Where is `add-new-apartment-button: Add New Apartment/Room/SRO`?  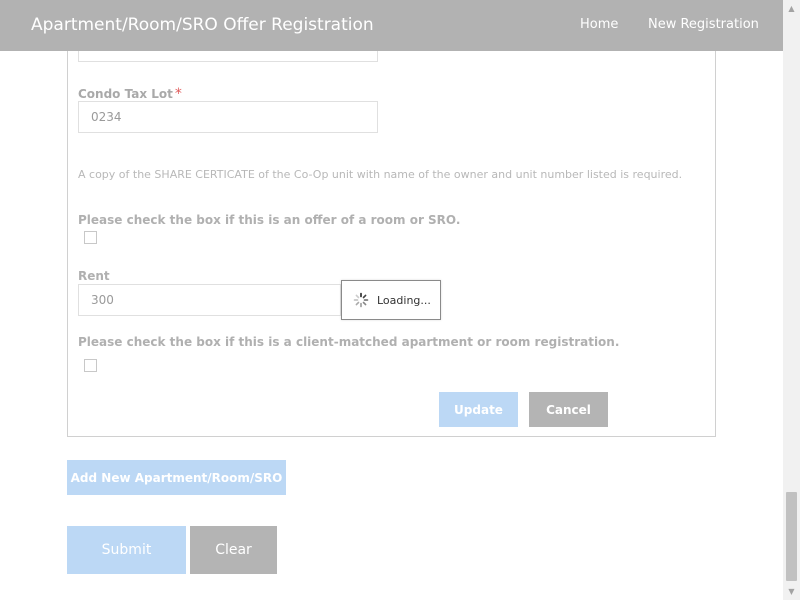 add-new-apartment-button: Add New Apartment/Room/SRO is located at coordinates (176, 477).